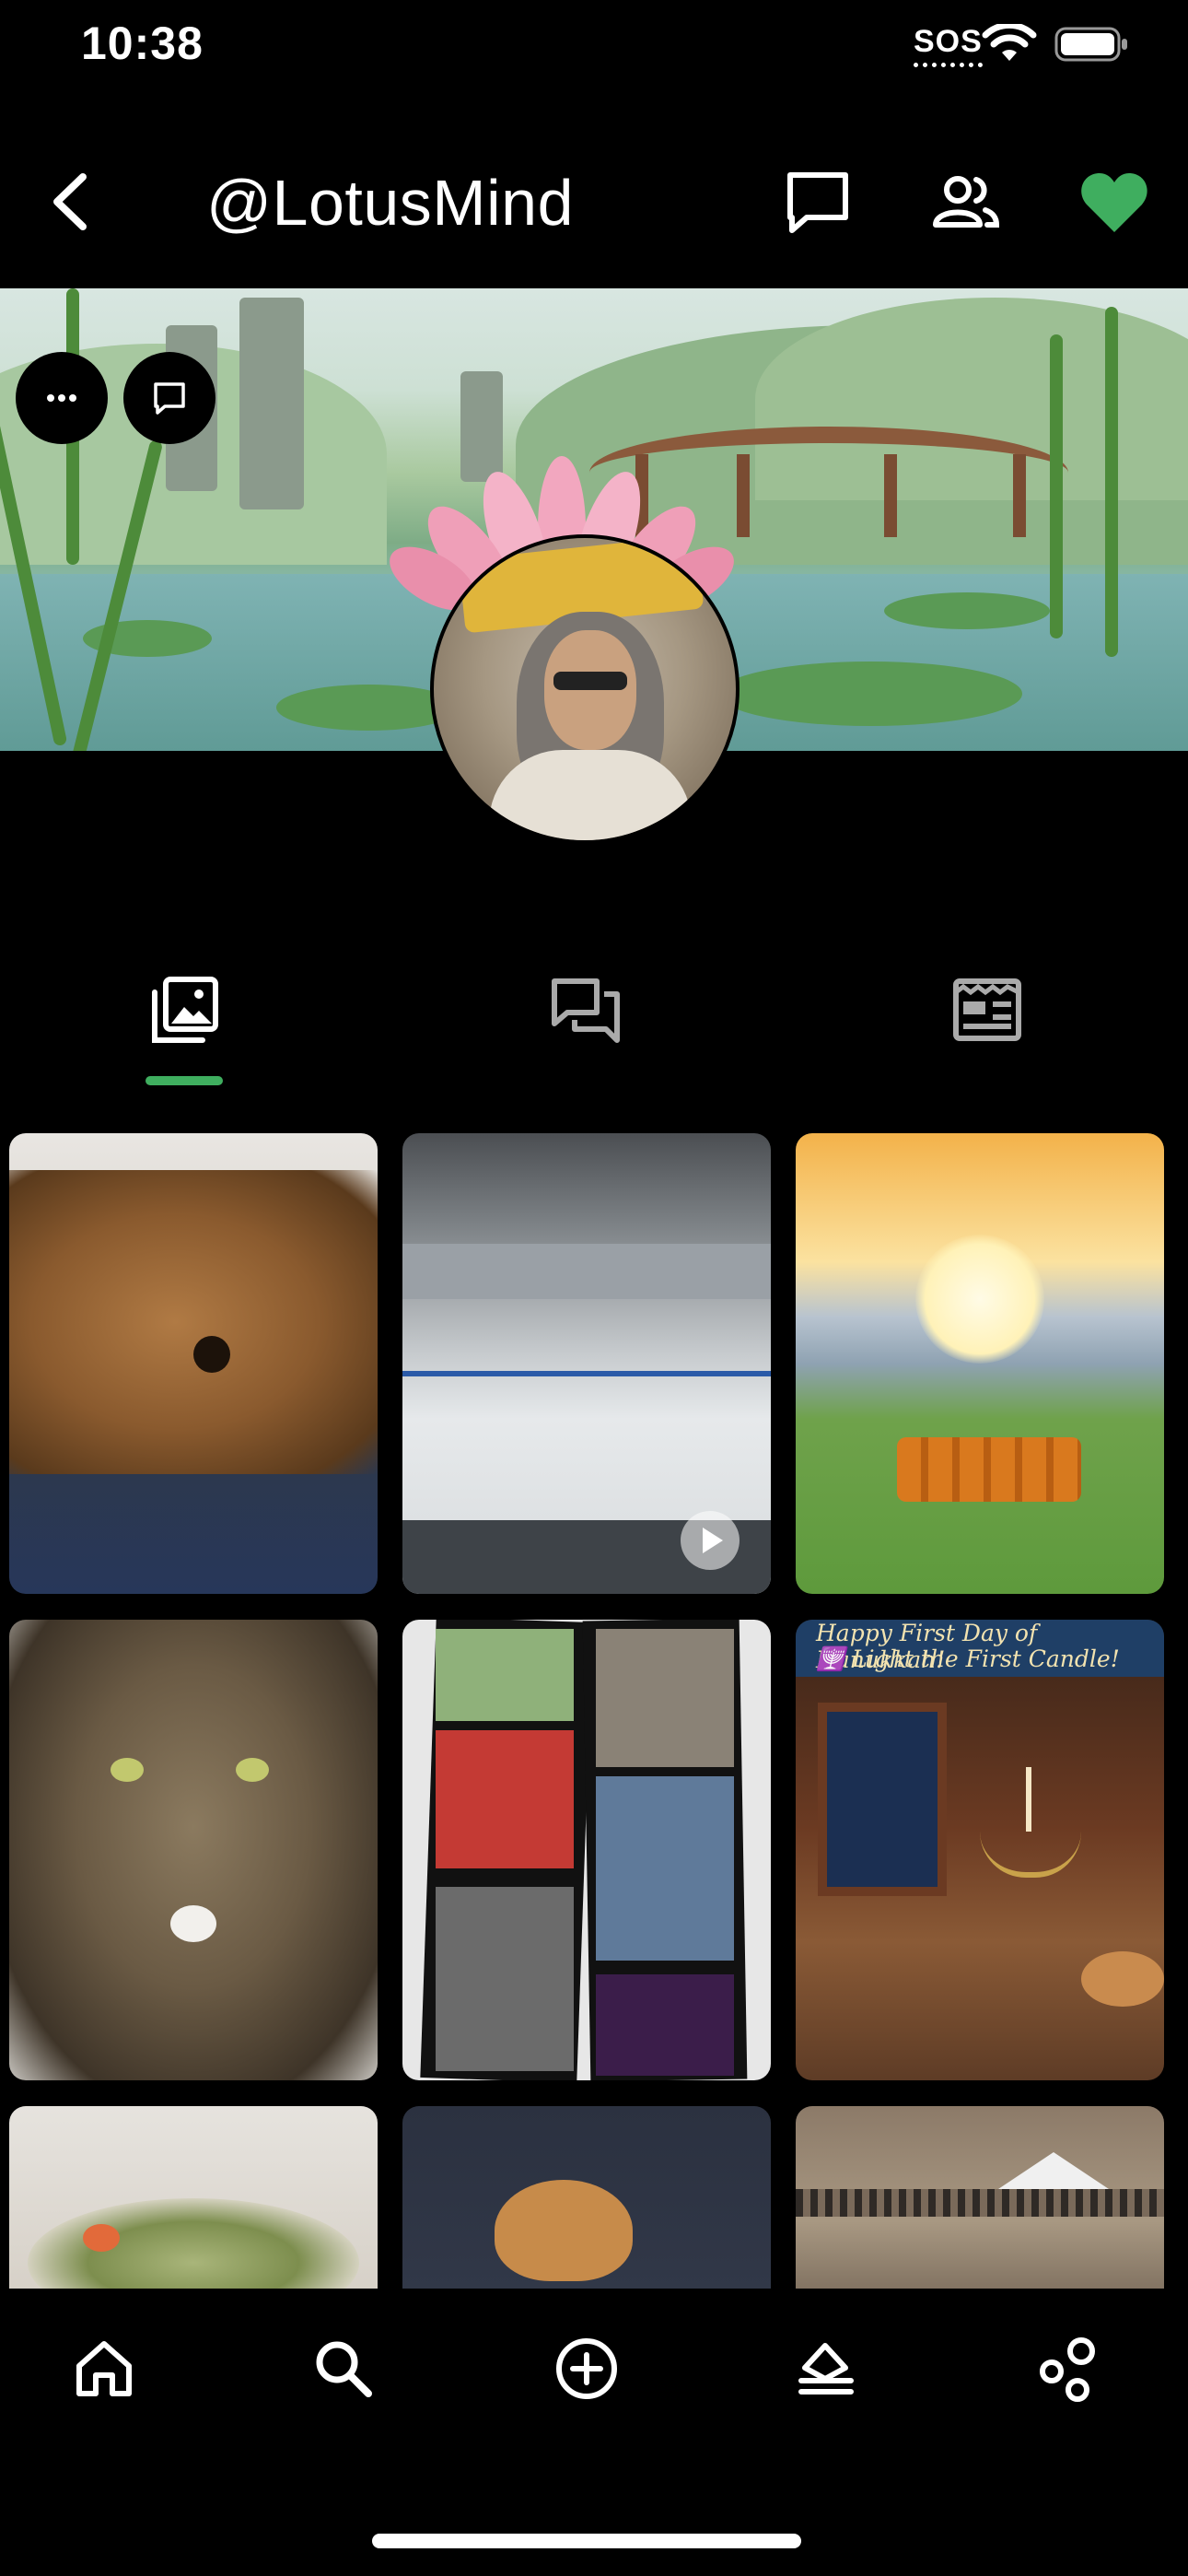 This screenshot has height=2576, width=1188. Describe the element at coordinates (104, 2369) in the screenshot. I see `home-icon` at that location.